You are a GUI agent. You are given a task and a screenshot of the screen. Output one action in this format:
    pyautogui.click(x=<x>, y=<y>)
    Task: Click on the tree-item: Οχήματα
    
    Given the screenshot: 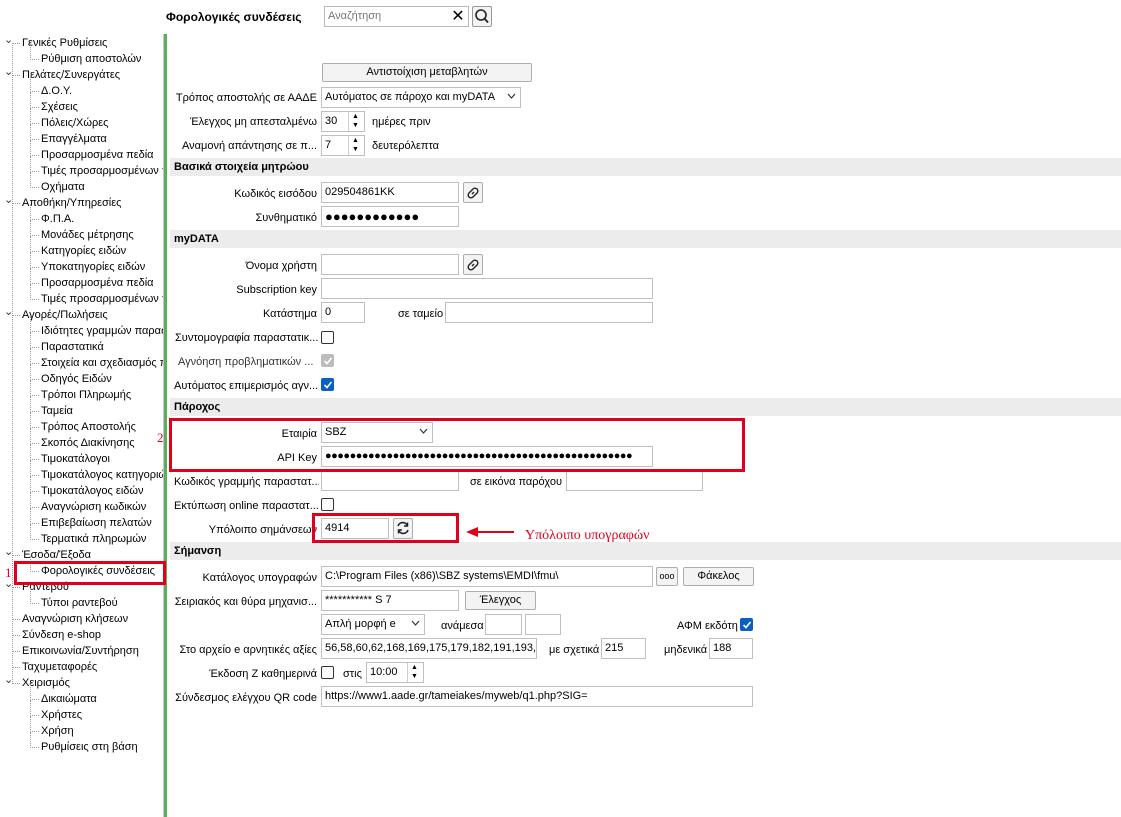 What is the action you would take?
    pyautogui.click(x=63, y=187)
    